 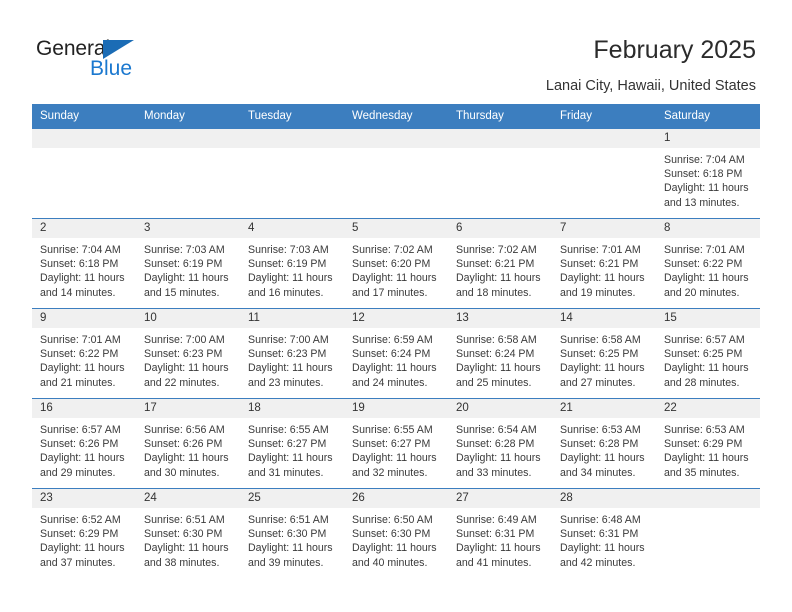 I want to click on day-number: 10, so click(x=188, y=318).